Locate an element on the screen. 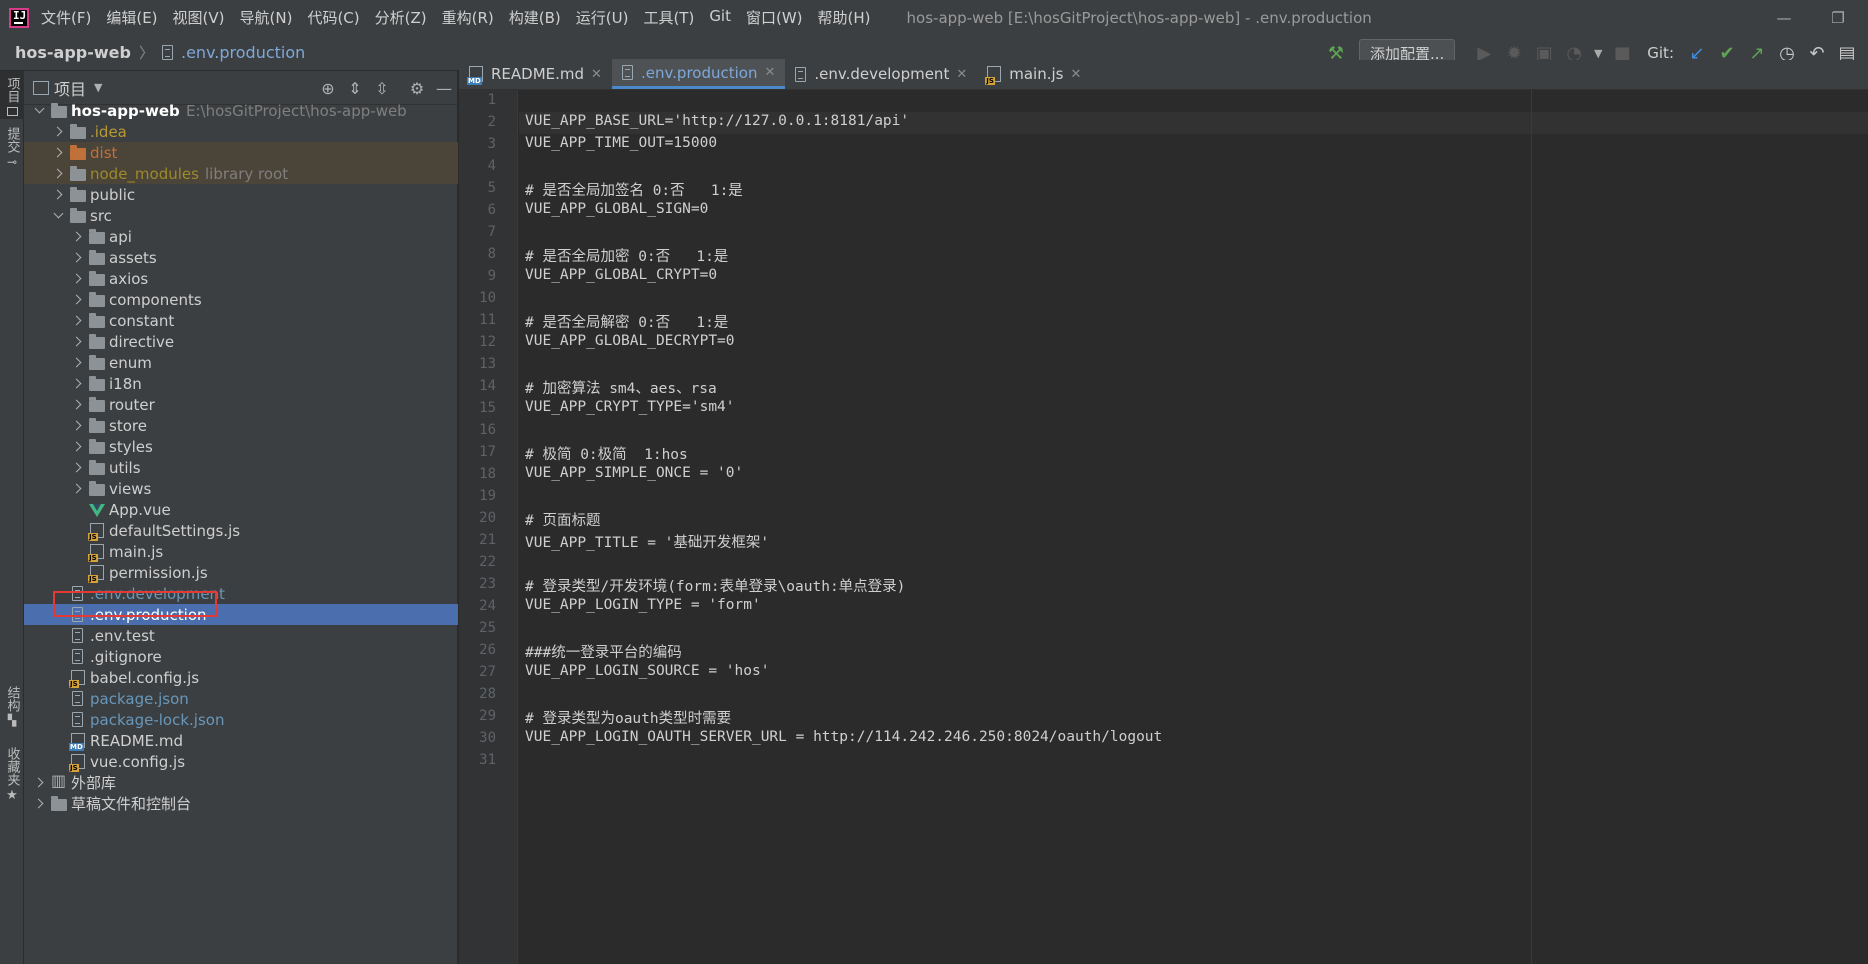 The height and width of the screenshot is (964, 1868). tree-row: JS babel.config.js is located at coordinates (241, 677).